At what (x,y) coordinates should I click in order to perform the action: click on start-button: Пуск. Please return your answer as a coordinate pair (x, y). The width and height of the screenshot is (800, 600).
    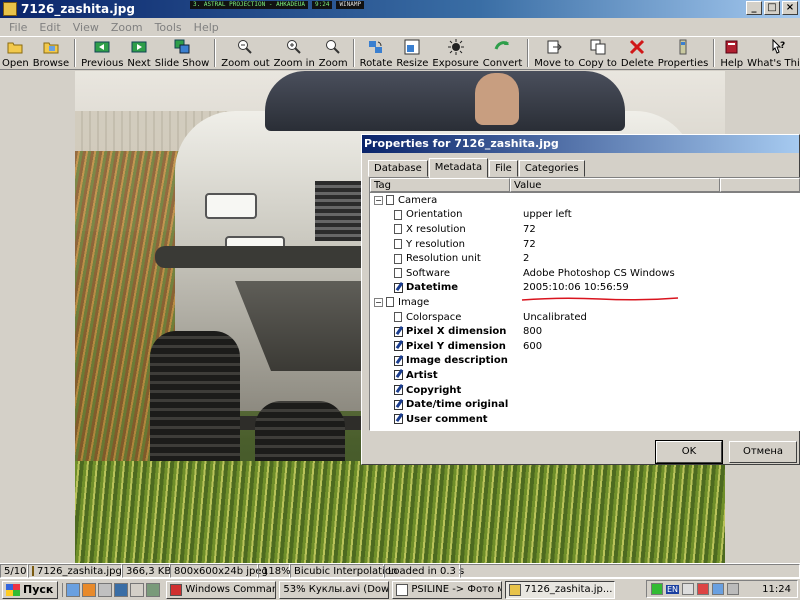
    Looking at the image, I should click on (30, 589).